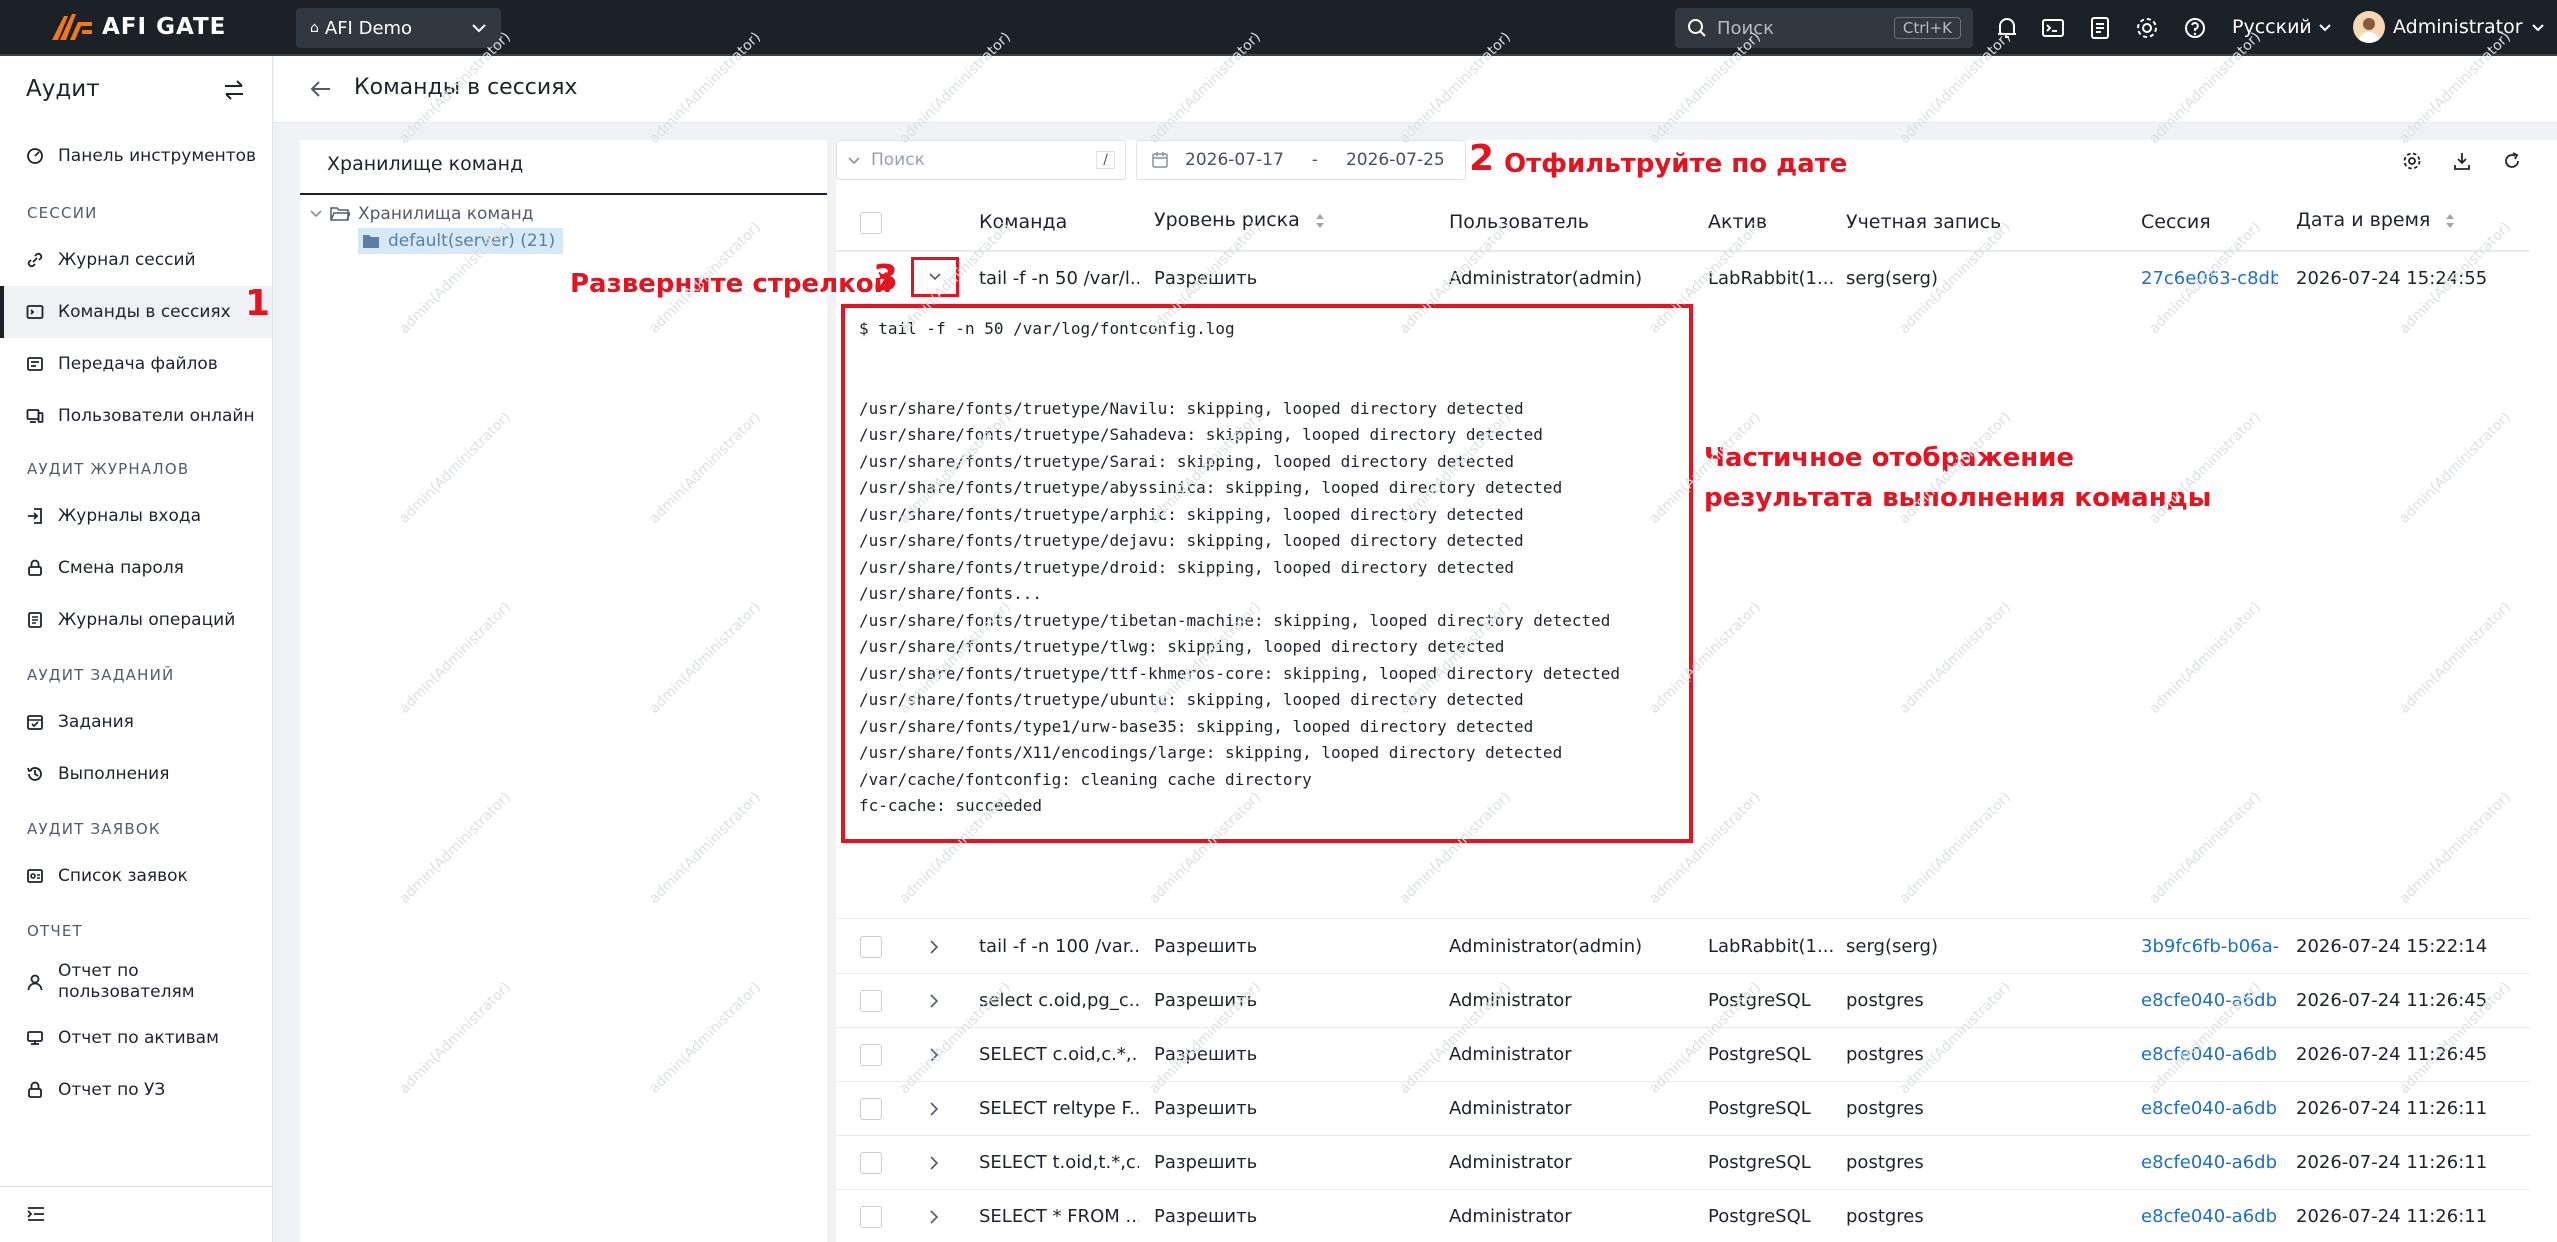  What do you see at coordinates (55, 931) in the screenshot?
I see `section-report: ОТЧЕТ` at bounding box center [55, 931].